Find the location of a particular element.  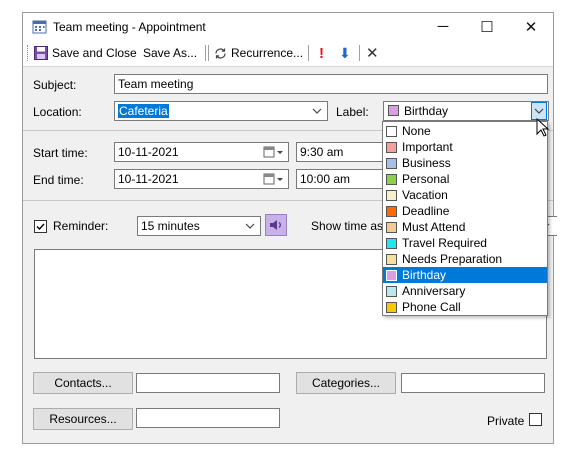

location-label: Location: is located at coordinates (57, 112).